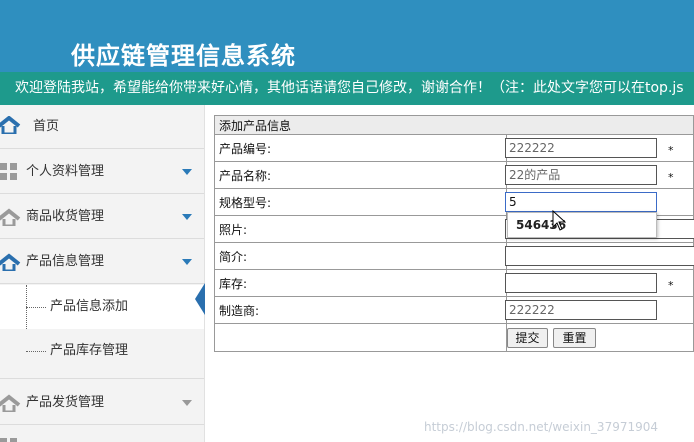  What do you see at coordinates (581, 148) in the screenshot?
I see `product-no-input: 222222` at bounding box center [581, 148].